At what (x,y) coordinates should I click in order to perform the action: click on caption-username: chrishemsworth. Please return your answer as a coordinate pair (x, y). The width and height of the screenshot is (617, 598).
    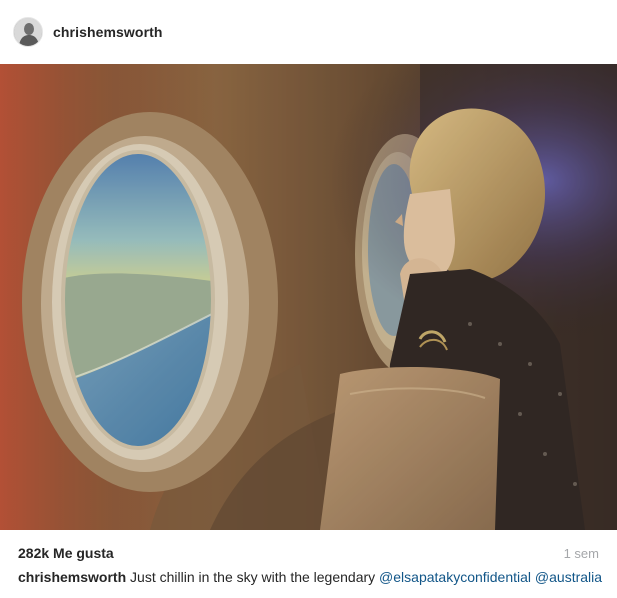
    Looking at the image, I should click on (72, 577).